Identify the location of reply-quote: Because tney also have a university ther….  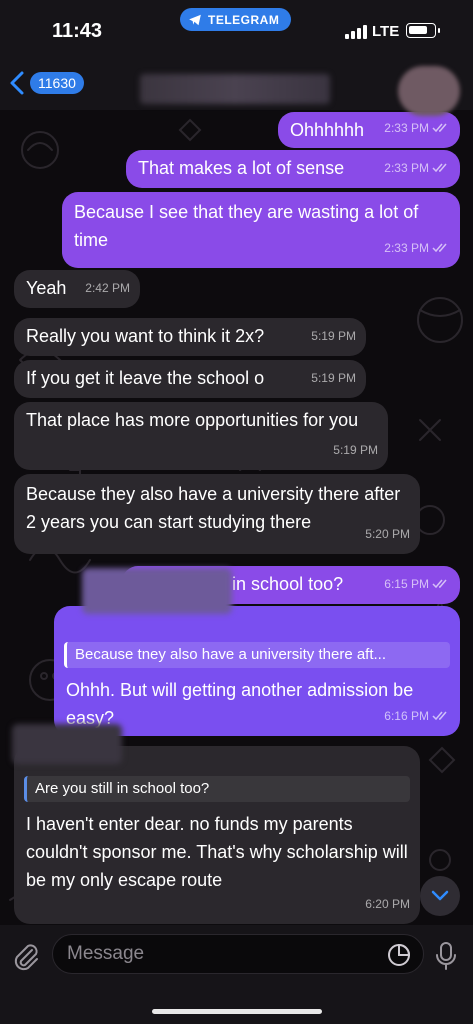
(257, 655).